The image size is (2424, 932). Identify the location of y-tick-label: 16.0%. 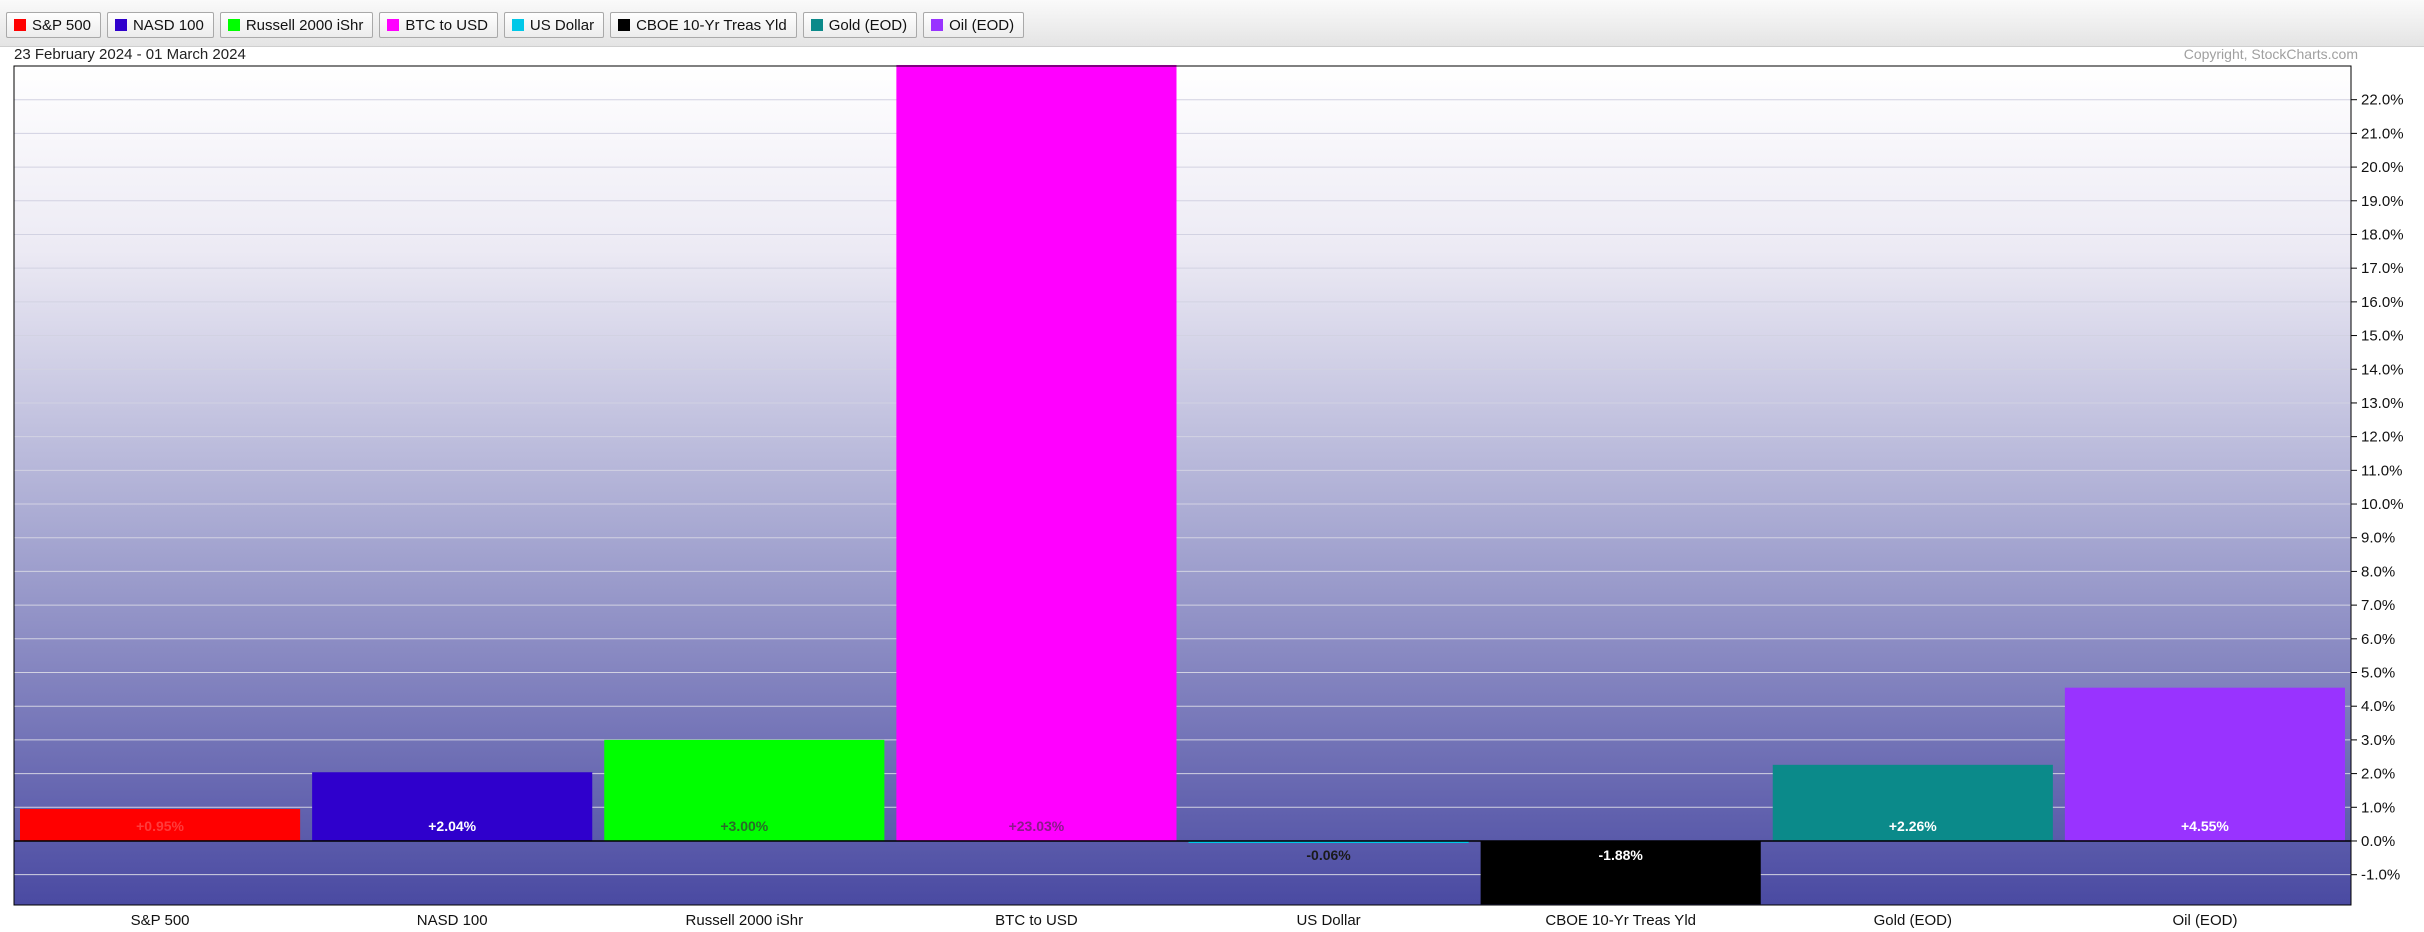
(2382, 302).